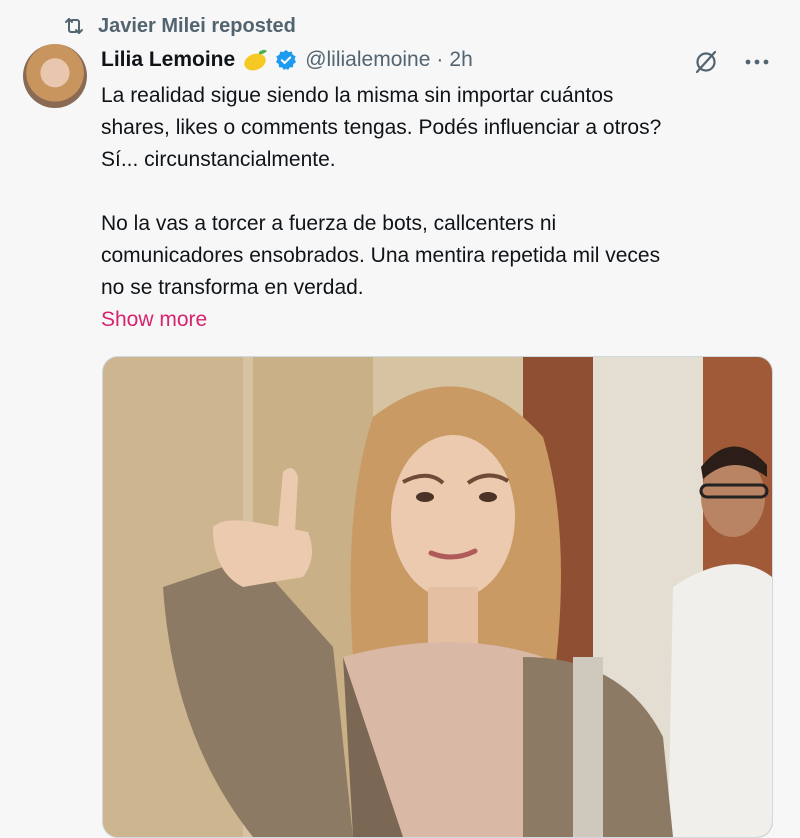  I want to click on tweet-line: no se transforma en verdad., so click(232, 287).